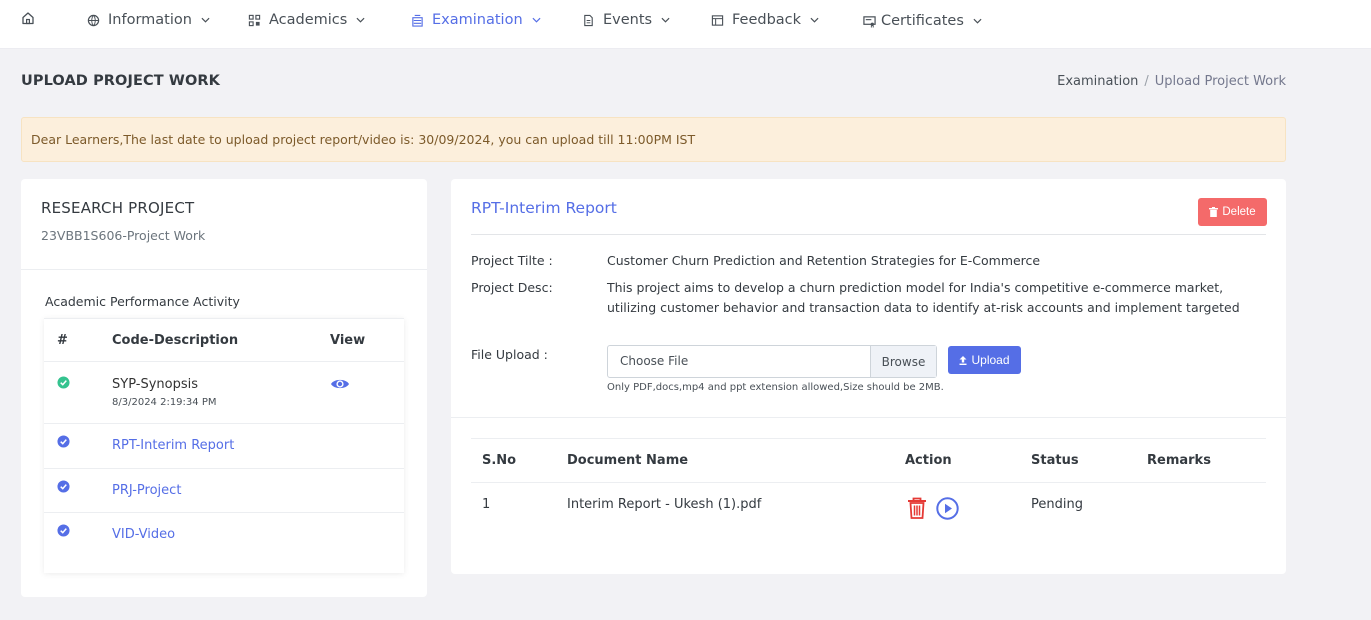 Image resolution: width=1371 pixels, height=620 pixels. I want to click on nav-feedback-label: Feedback, so click(767, 20).